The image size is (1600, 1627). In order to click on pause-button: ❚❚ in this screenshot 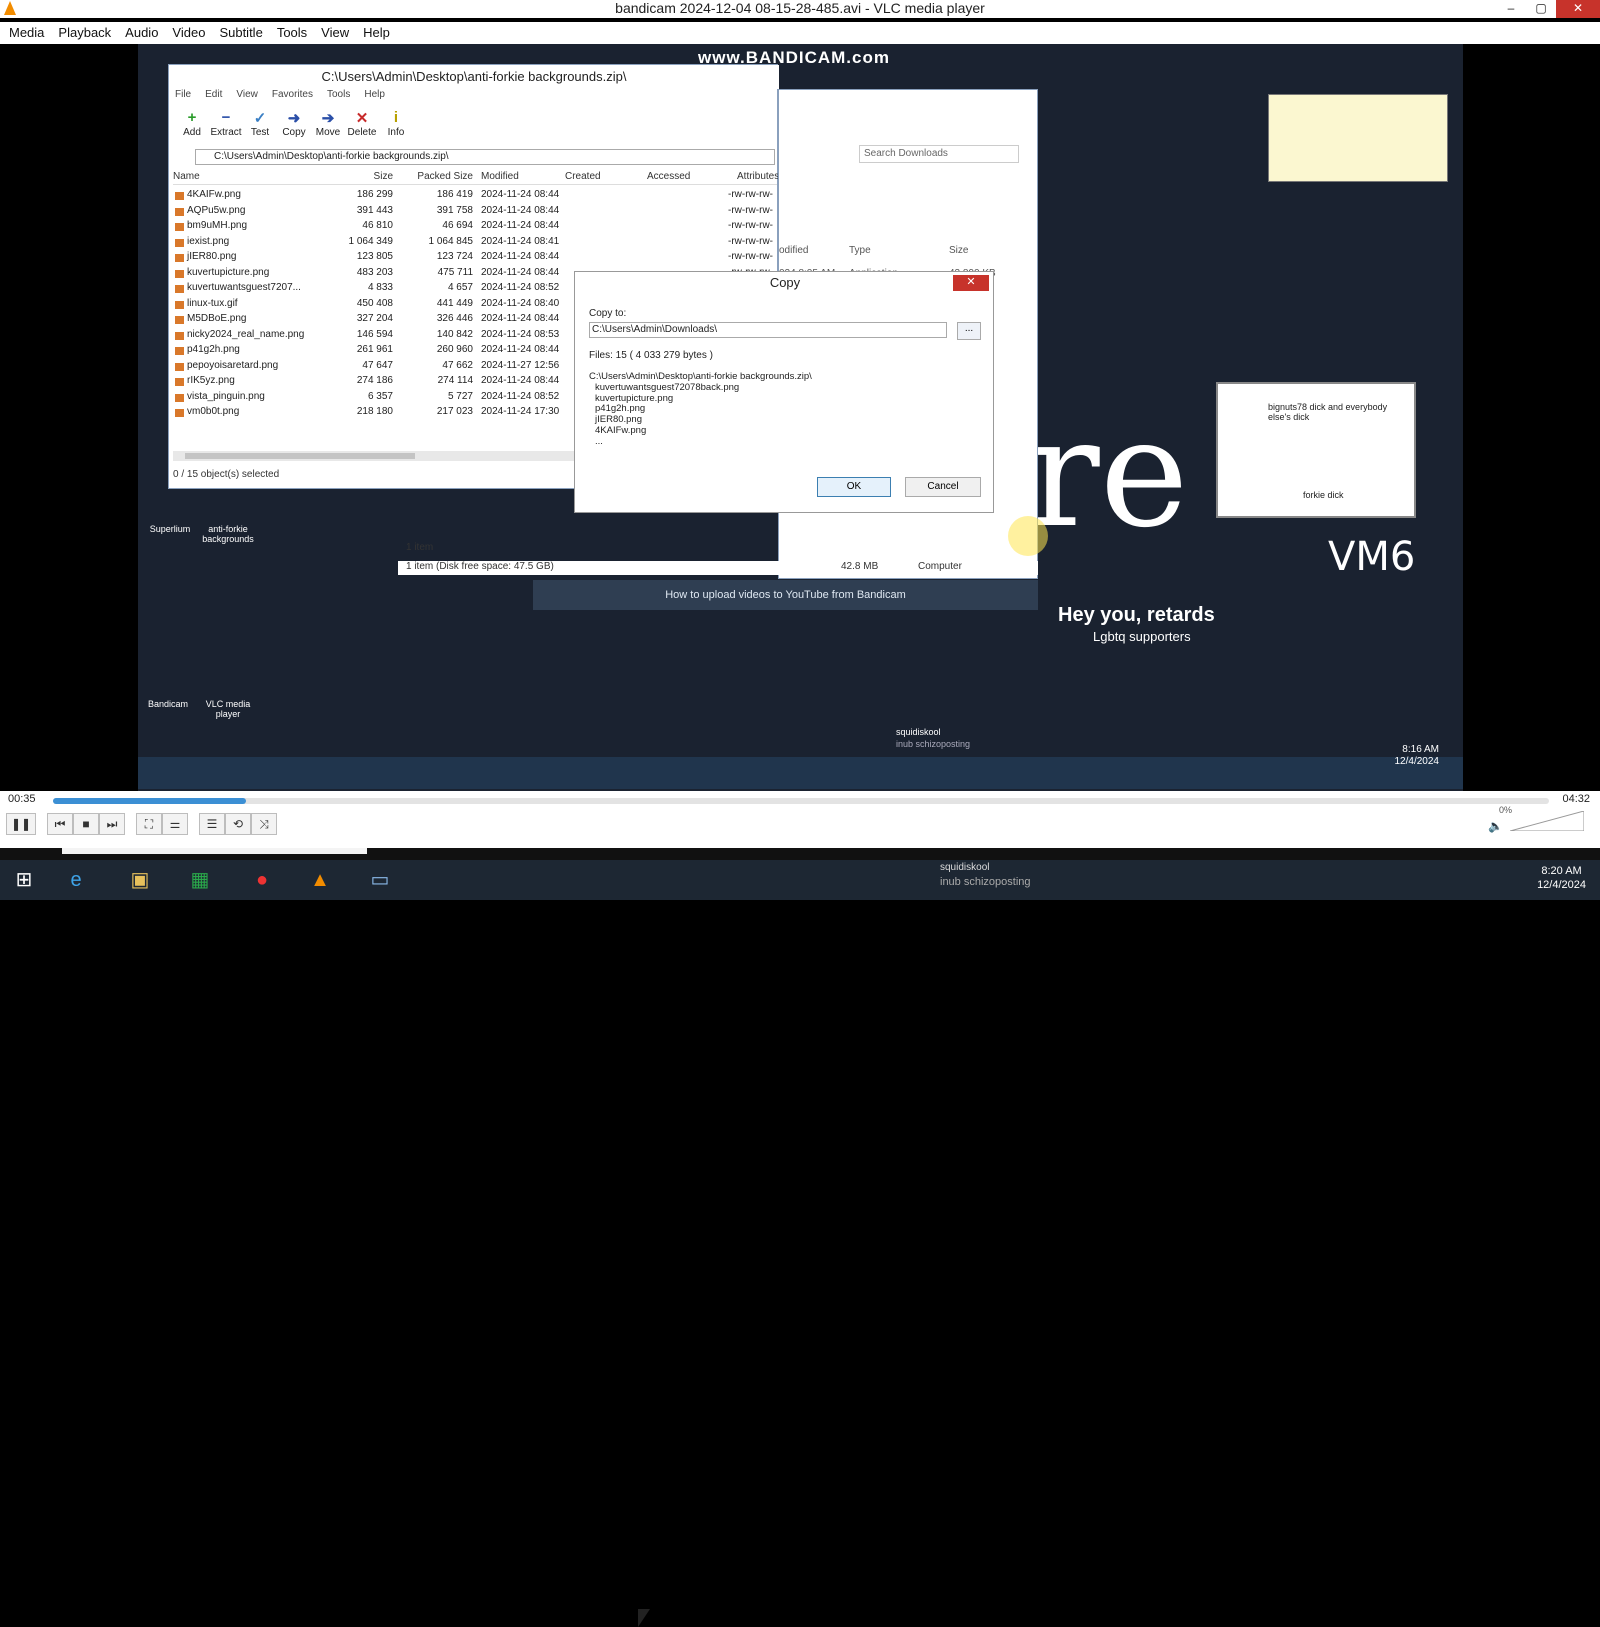, I will do `click(21, 824)`.